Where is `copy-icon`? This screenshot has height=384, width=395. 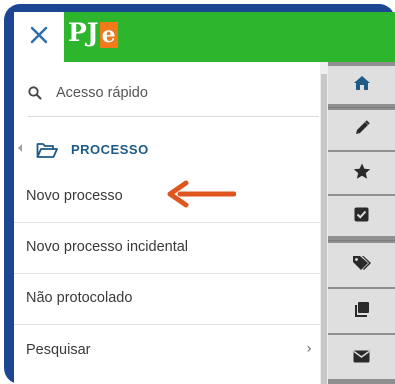
copy-icon is located at coordinates (362, 311).